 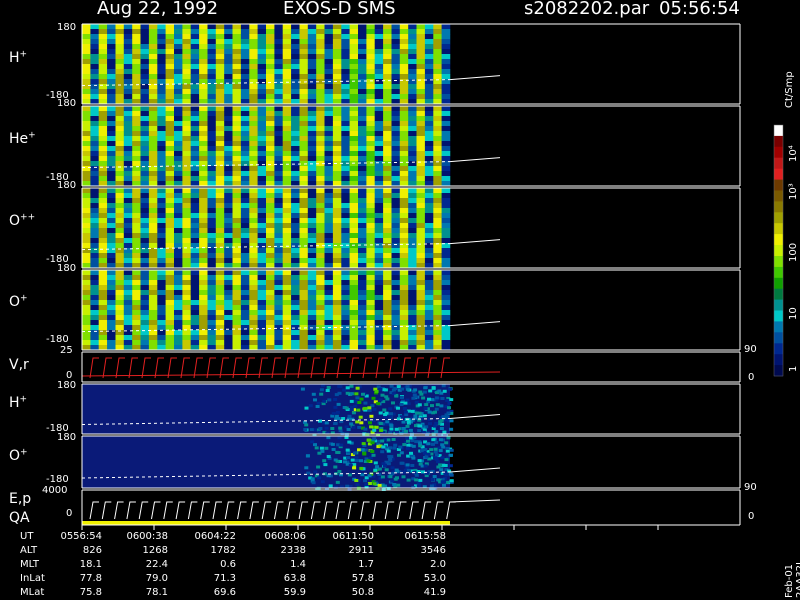 What do you see at coordinates (29, 564) in the screenshot?
I see `ephemeris-row-label: MLT` at bounding box center [29, 564].